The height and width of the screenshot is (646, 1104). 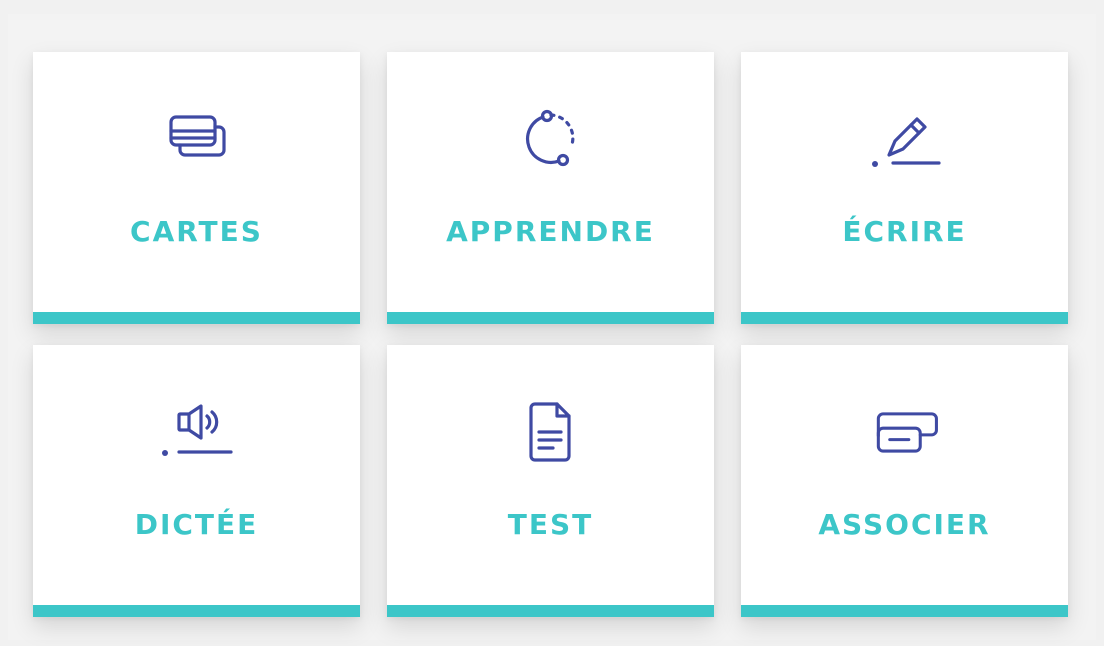 I want to click on mode-card-cartes: CARTES, so click(x=196, y=188).